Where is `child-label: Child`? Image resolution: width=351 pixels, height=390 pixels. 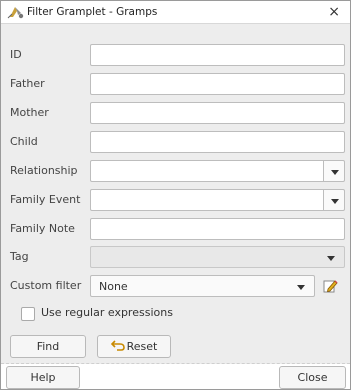
child-label: Child is located at coordinates (24, 141).